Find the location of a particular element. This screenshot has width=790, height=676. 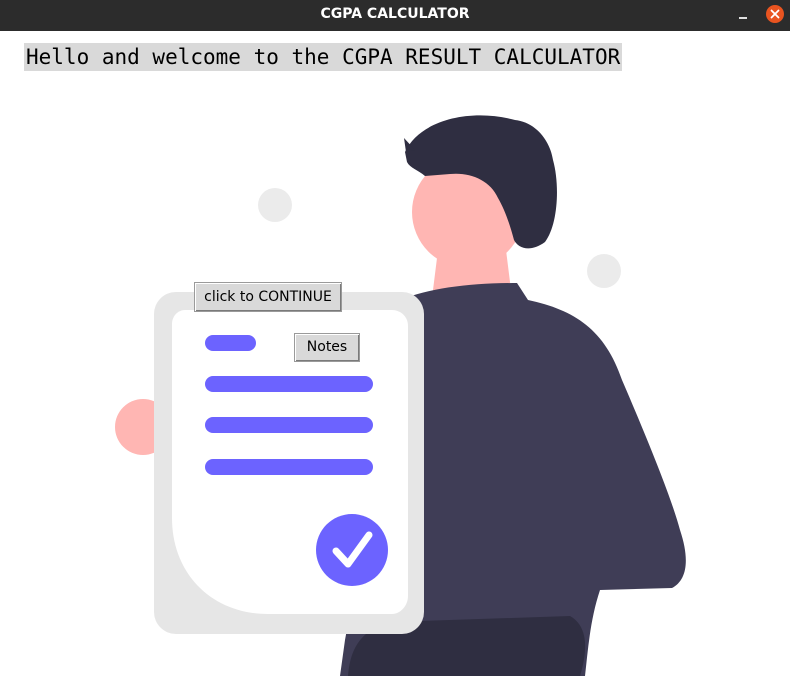

minimize-icon is located at coordinates (743, 18).